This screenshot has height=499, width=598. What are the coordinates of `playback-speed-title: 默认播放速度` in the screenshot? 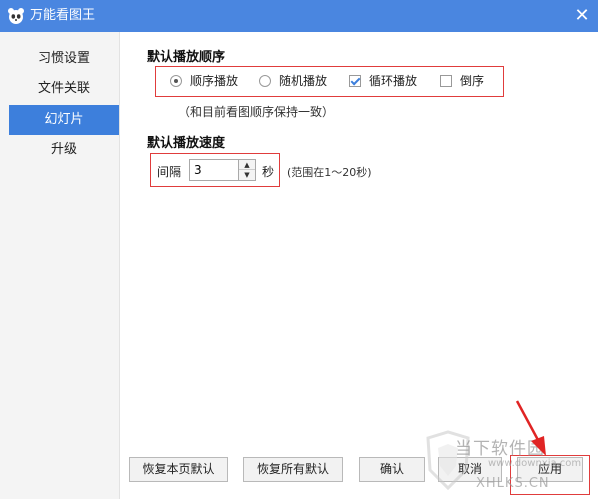 It's located at (186, 143).